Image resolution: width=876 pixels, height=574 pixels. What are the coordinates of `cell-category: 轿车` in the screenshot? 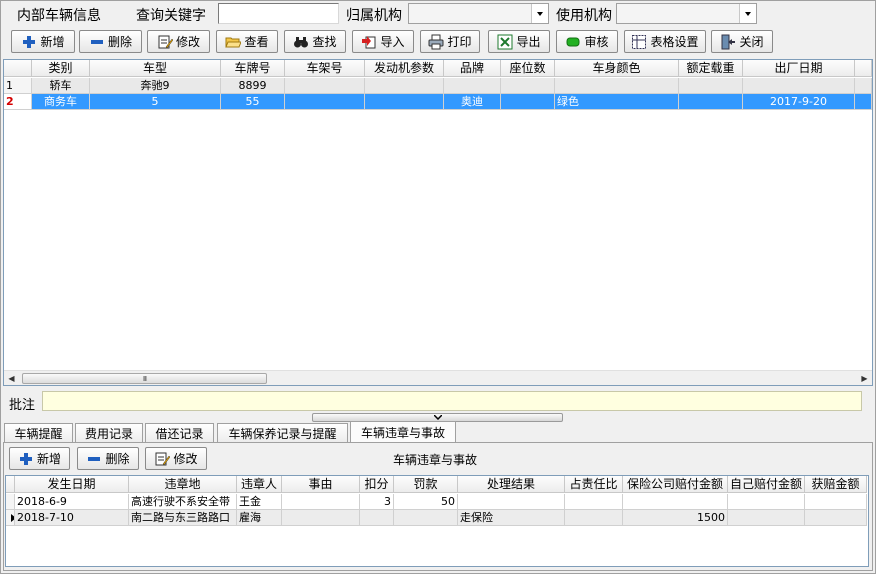 It's located at (61, 86).